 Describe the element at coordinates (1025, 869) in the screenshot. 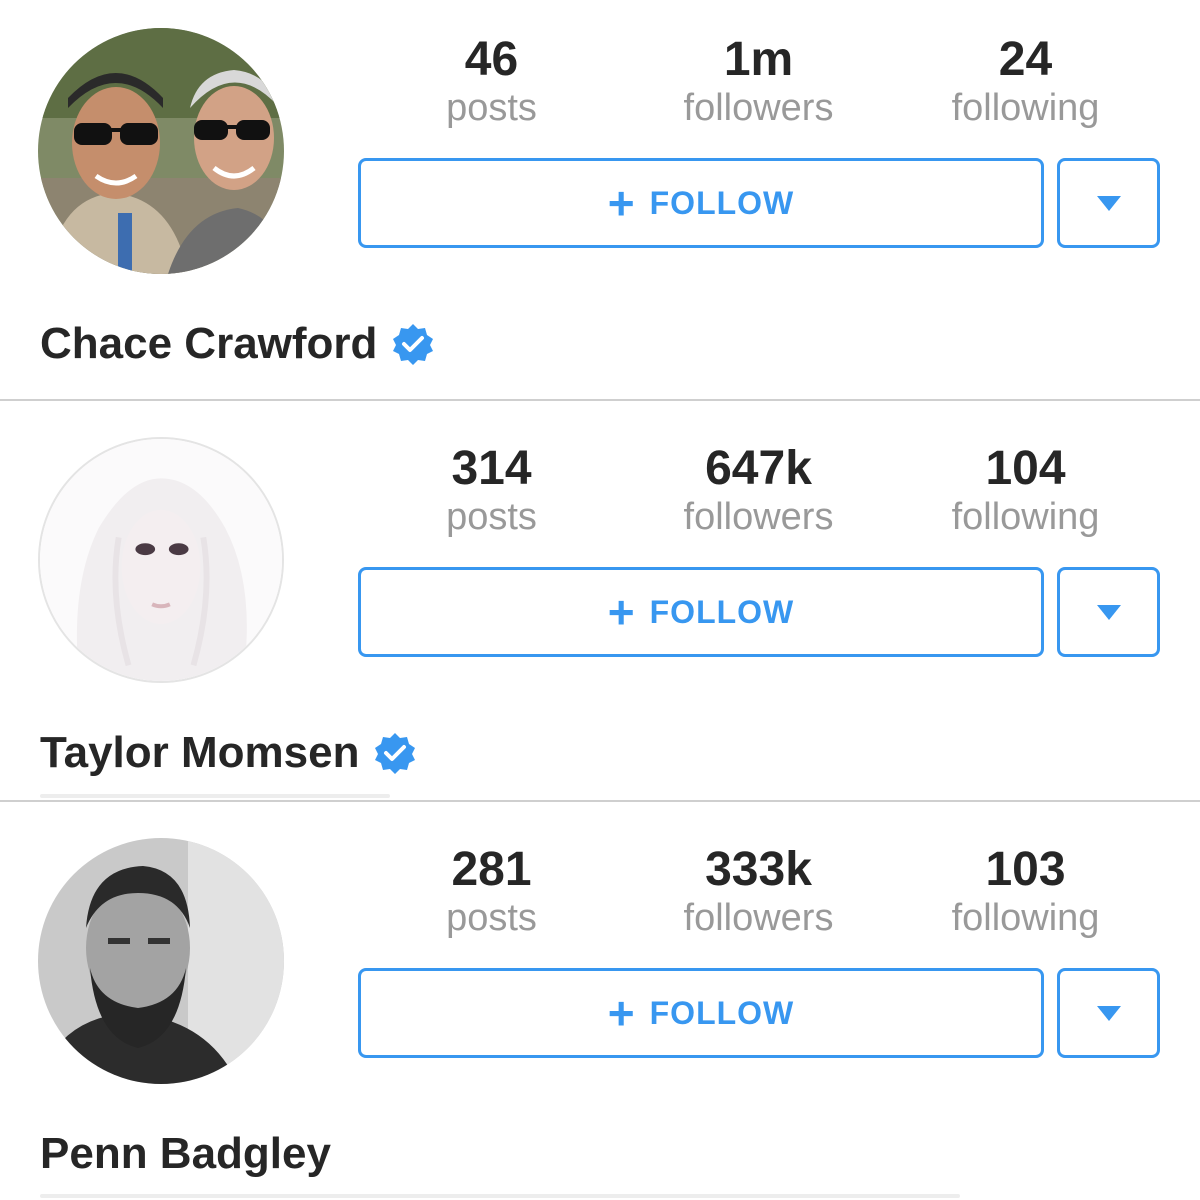

I see `following-count: 103` at that location.